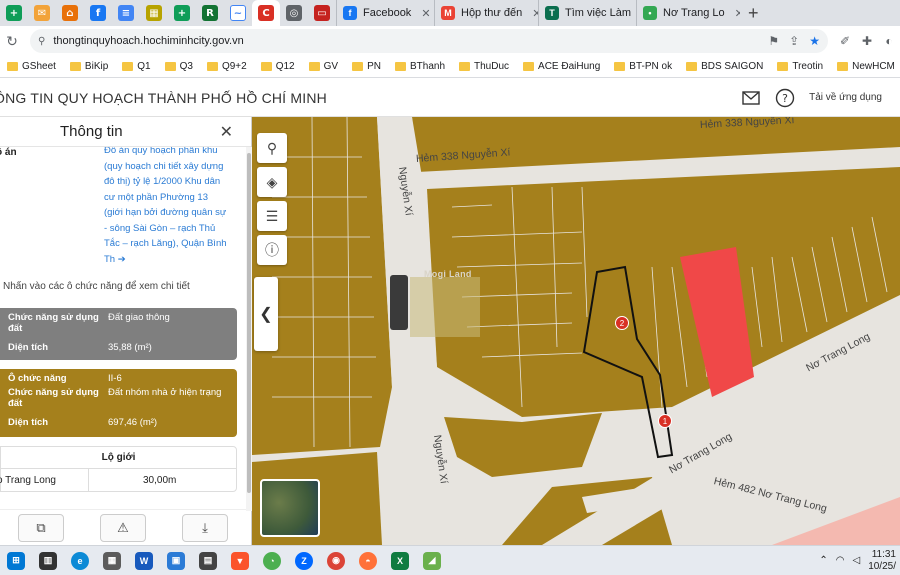 The image size is (900, 575). I want to click on pinned-tab-mail: ✉, so click(42, 13).